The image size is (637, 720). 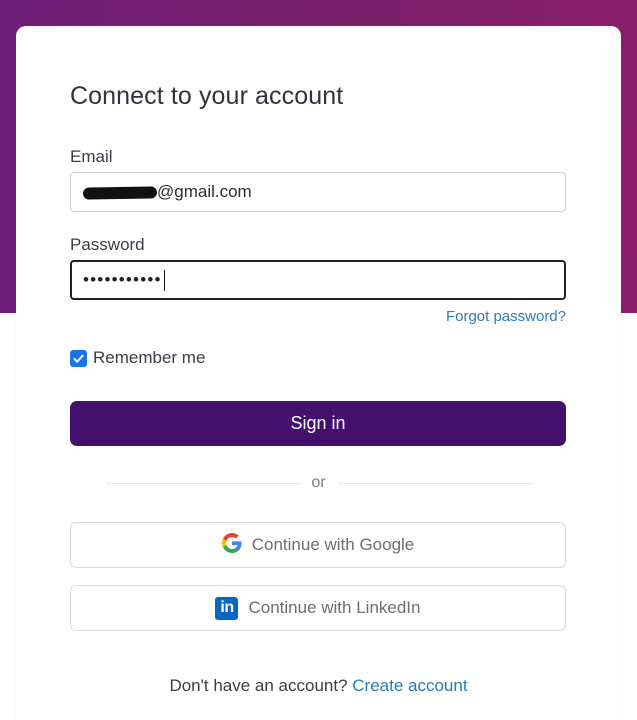 I want to click on email-domain-text: @gmail.com, so click(x=204, y=191).